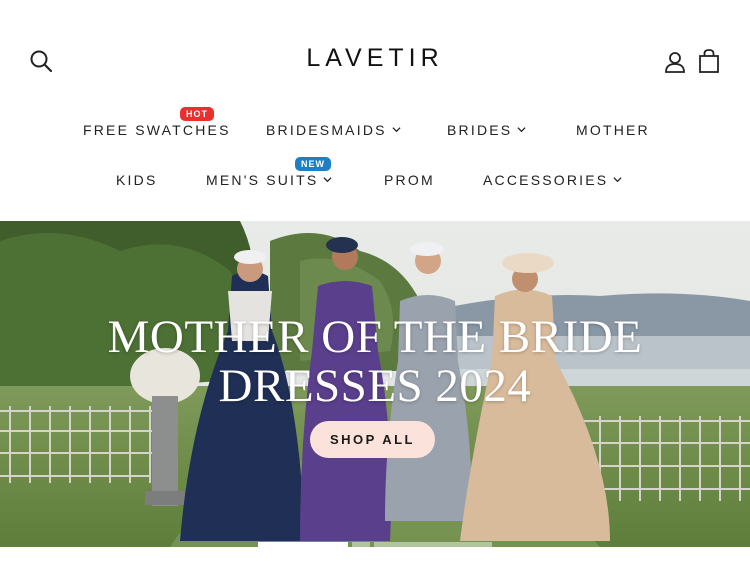  I want to click on nav-bridesmaids: BRIDESMAIDS, so click(333, 130).